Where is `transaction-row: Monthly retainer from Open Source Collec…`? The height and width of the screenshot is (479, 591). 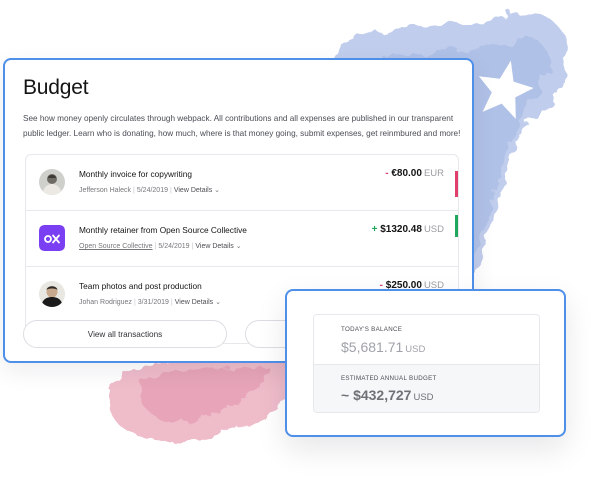 transaction-row: Monthly retainer from Open Source Collec… is located at coordinates (242, 239).